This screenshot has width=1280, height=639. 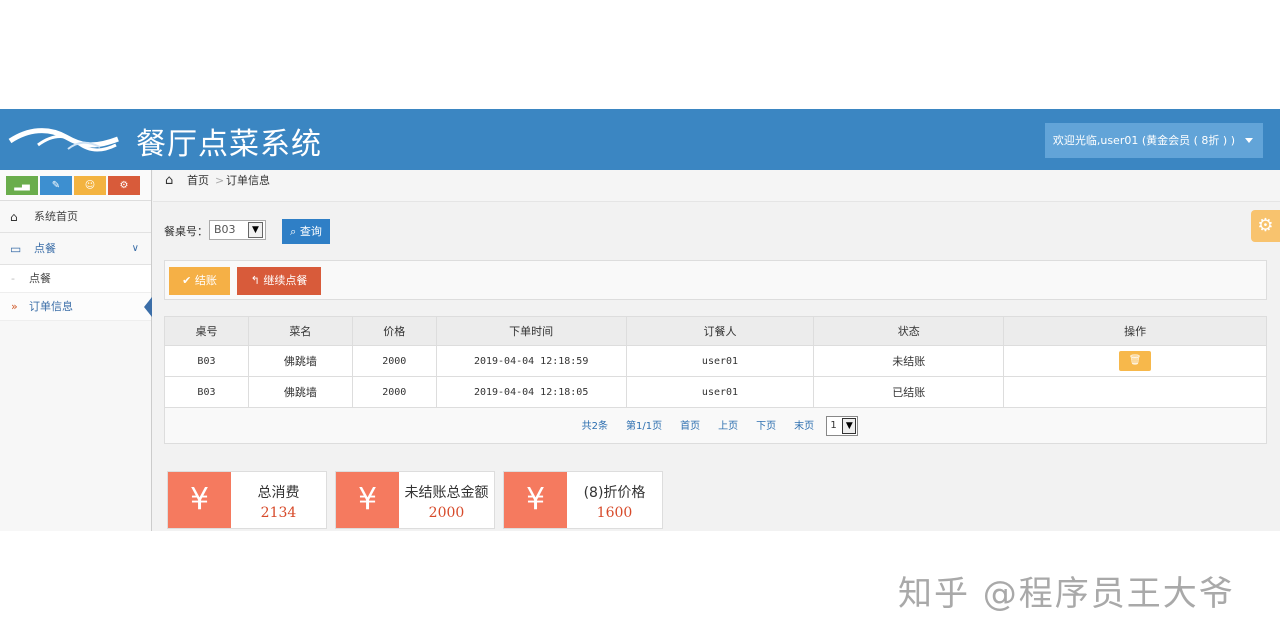 What do you see at coordinates (909, 361) in the screenshot?
I see `cell-status: 未结账` at bounding box center [909, 361].